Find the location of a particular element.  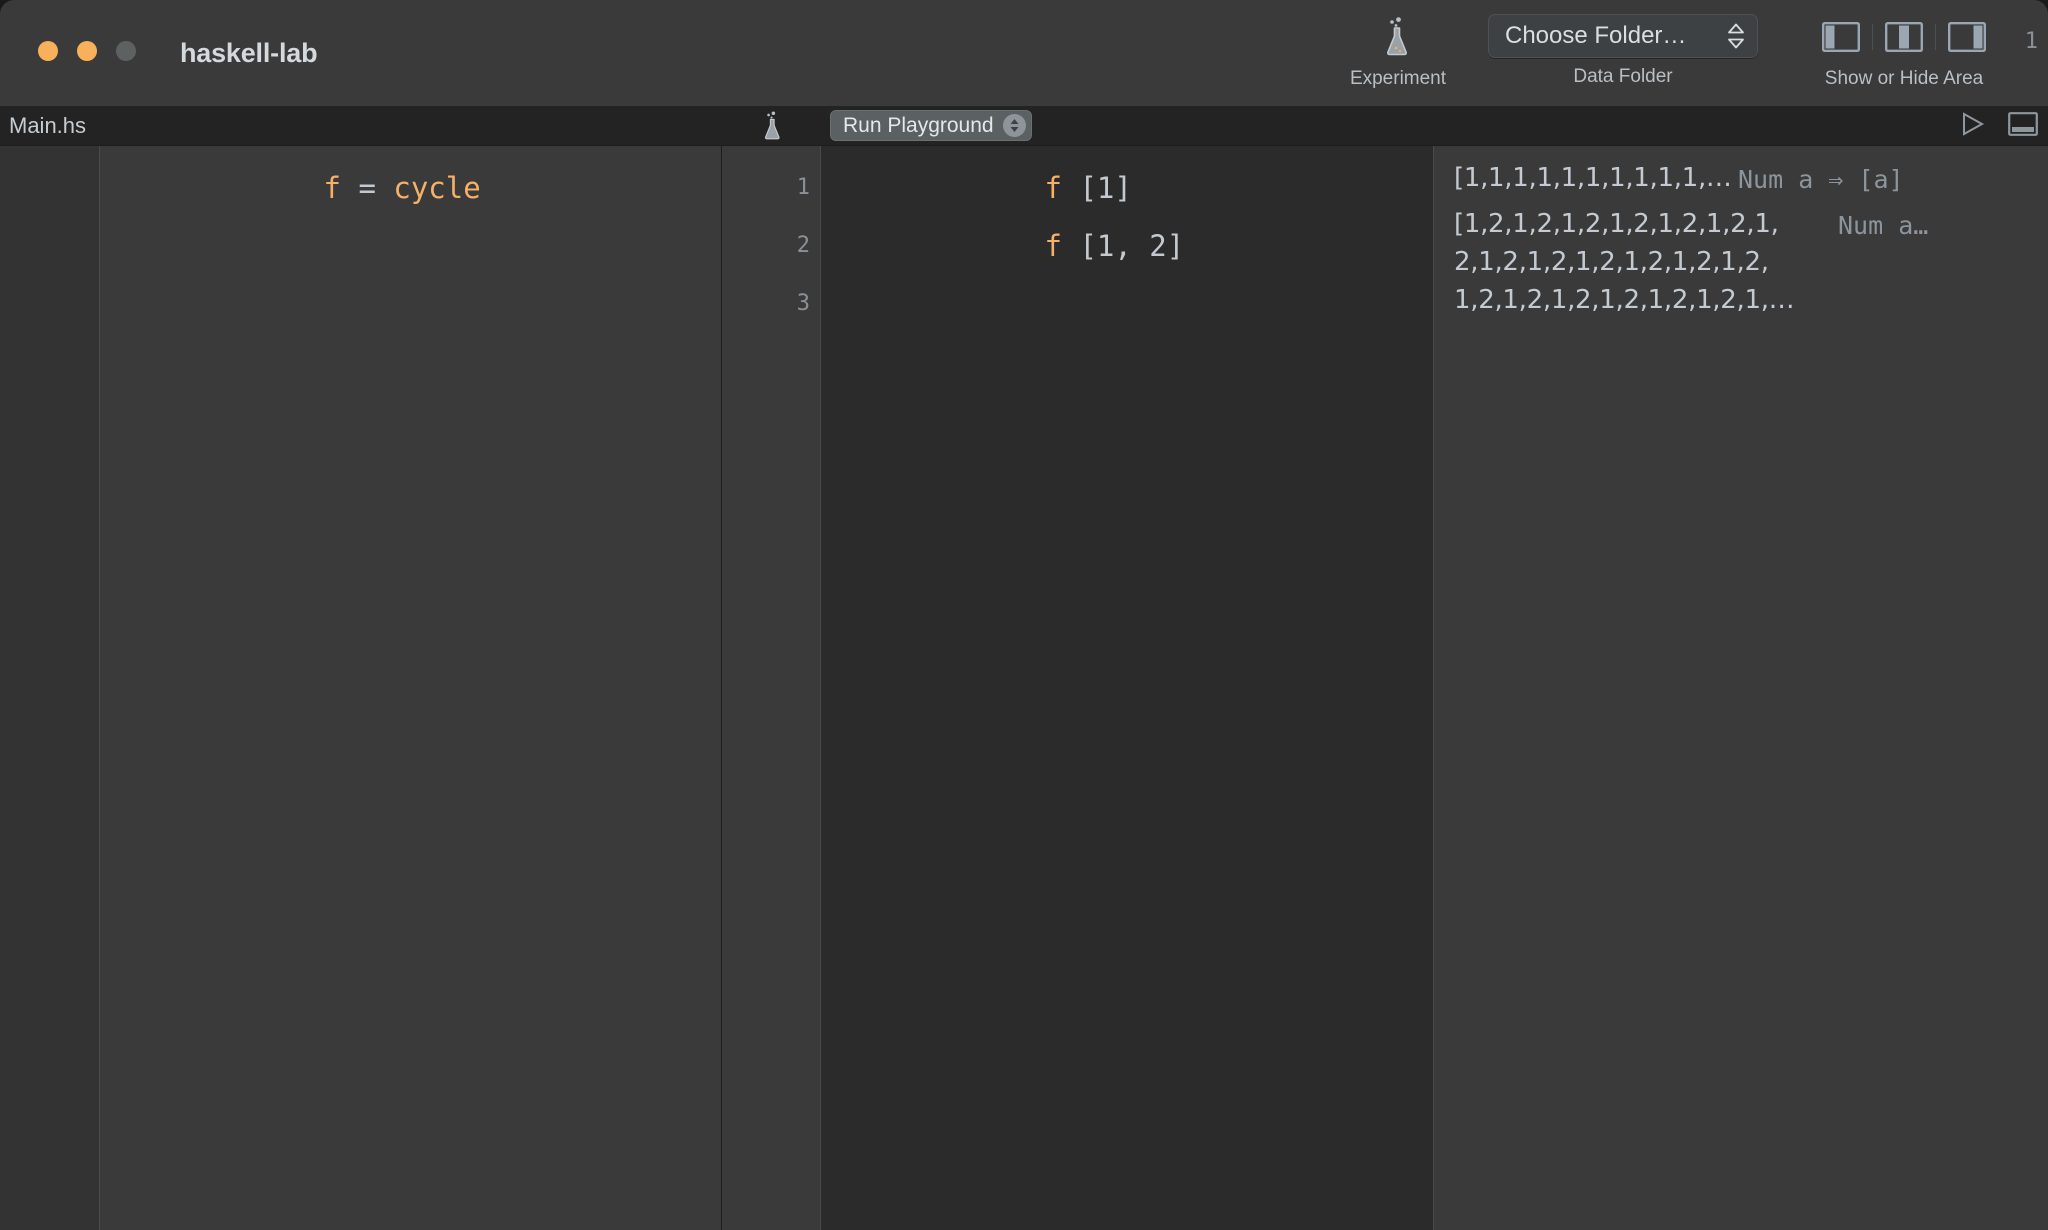

result-type: Num a ⇒ [a] is located at coordinates (1821, 179).